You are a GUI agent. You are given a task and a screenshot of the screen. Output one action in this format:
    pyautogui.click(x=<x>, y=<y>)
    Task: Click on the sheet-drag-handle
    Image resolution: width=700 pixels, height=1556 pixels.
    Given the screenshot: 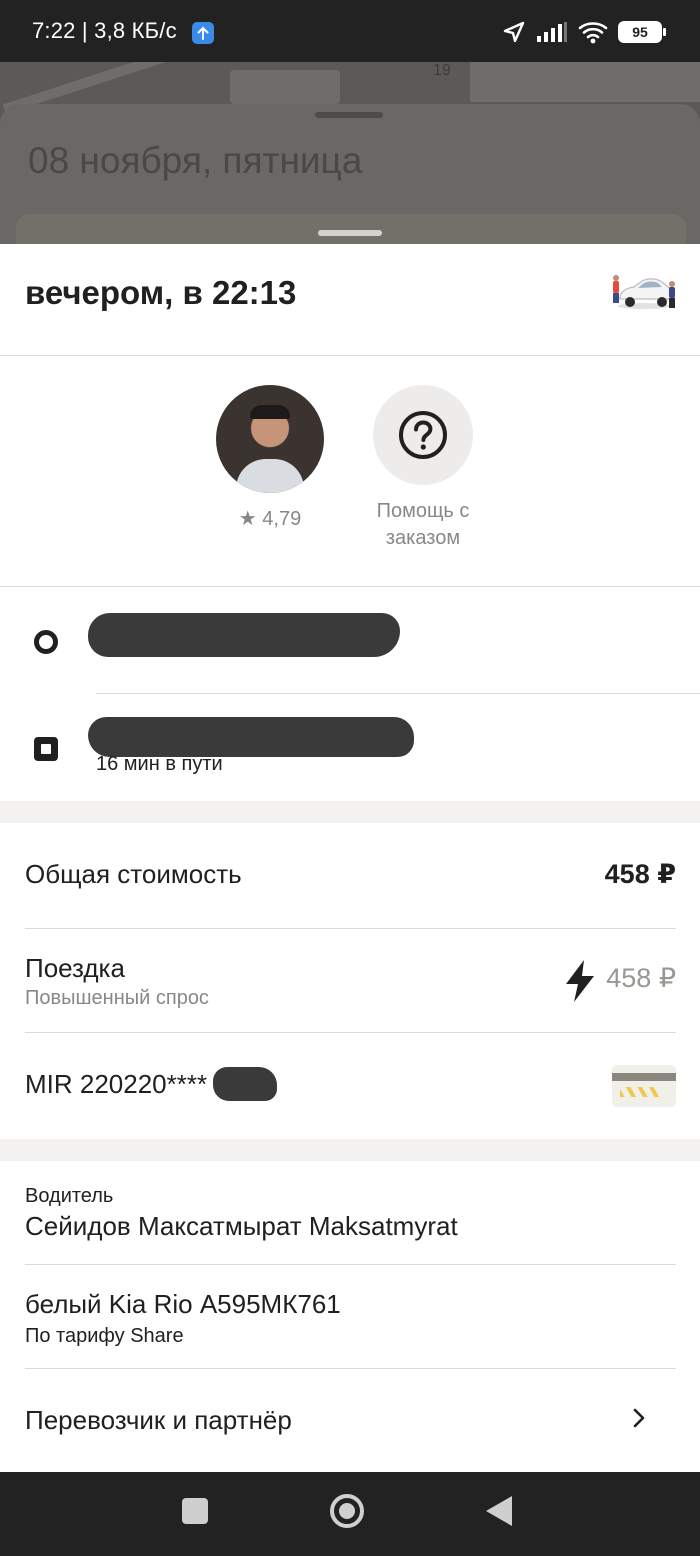 What is the action you would take?
    pyautogui.click(x=350, y=233)
    